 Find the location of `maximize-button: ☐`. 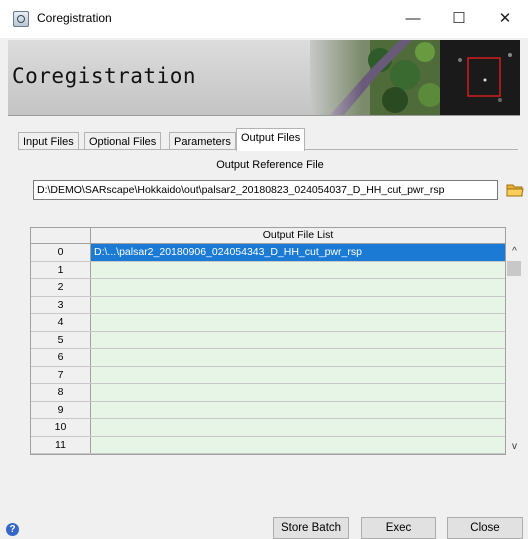

maximize-button: ☐ is located at coordinates (459, 19).